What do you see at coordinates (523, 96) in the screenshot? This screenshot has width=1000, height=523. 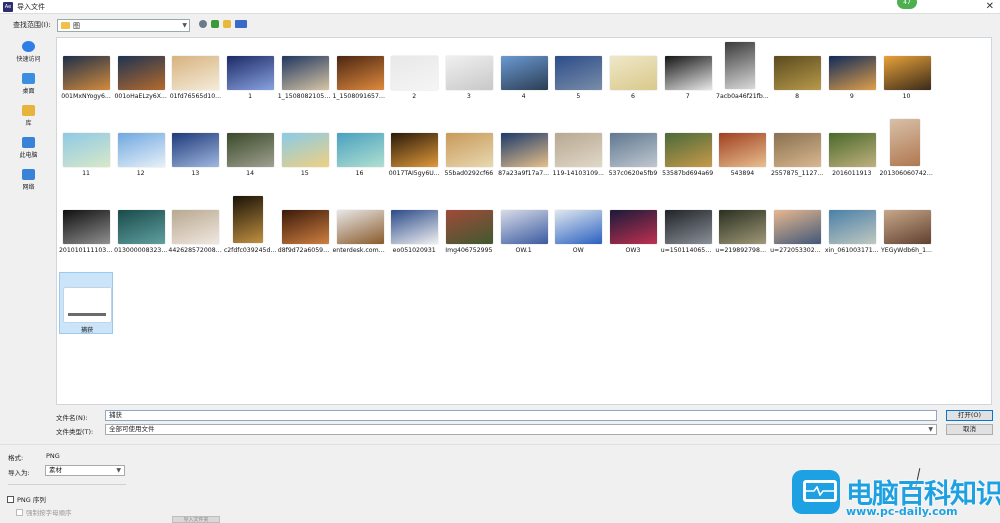 I see `file-name: 4` at bounding box center [523, 96].